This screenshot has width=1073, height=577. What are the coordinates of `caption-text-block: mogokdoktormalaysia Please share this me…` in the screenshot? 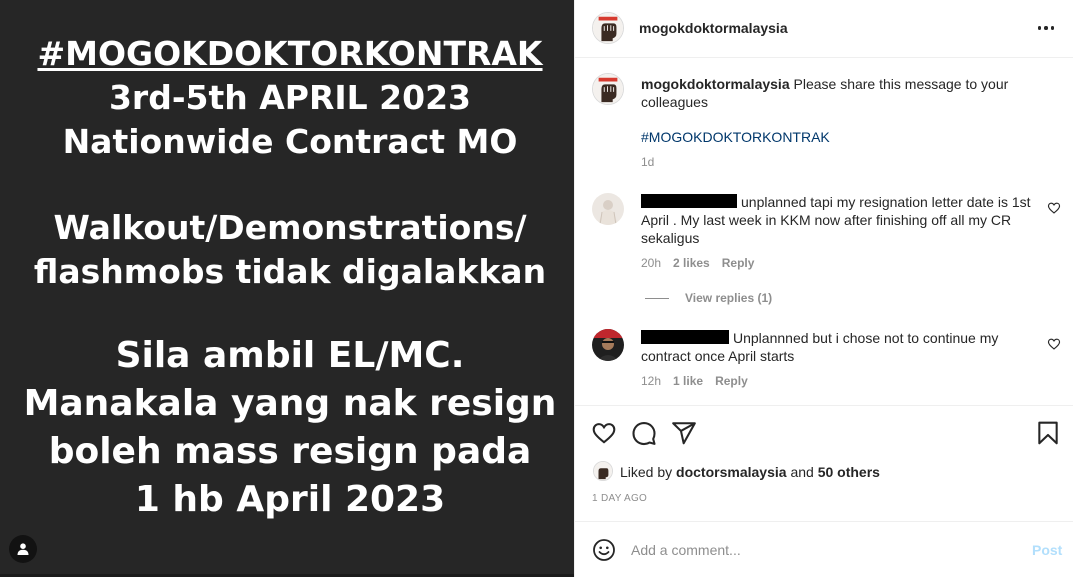 It's located at (841, 93).